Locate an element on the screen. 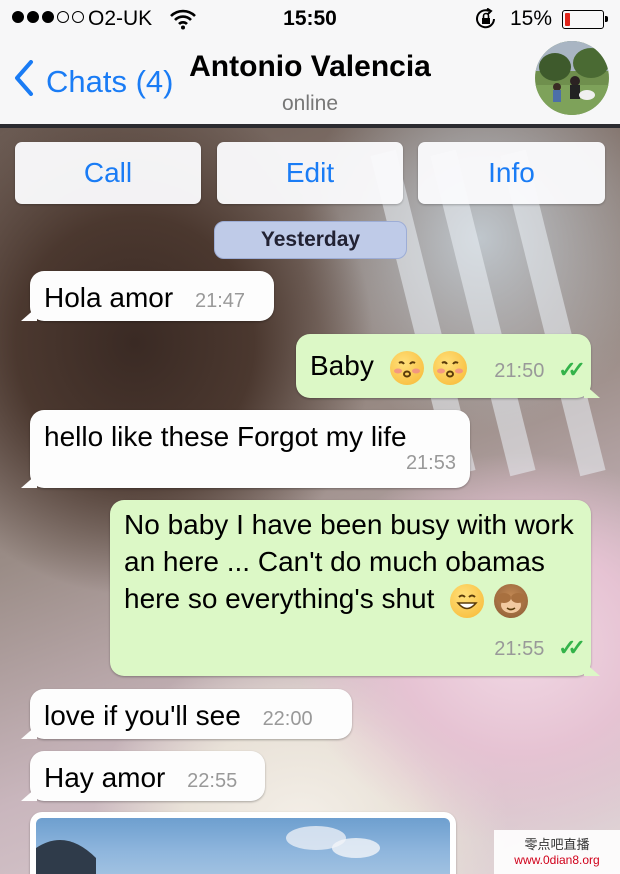 The image size is (620, 874). status-bar: O2-UK 15:50 15% is located at coordinates (310, 19).